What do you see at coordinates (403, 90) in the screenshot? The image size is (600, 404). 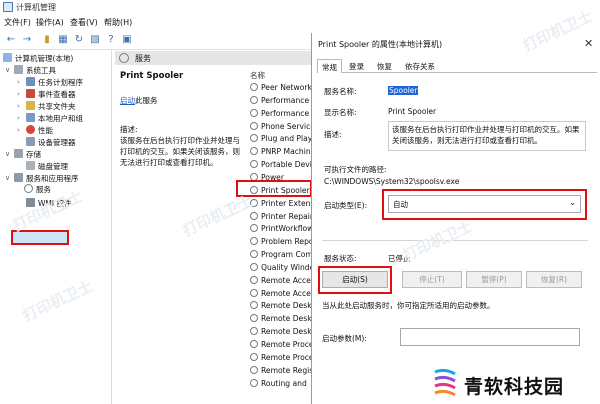 I see `service-name-value: Spooler` at bounding box center [403, 90].